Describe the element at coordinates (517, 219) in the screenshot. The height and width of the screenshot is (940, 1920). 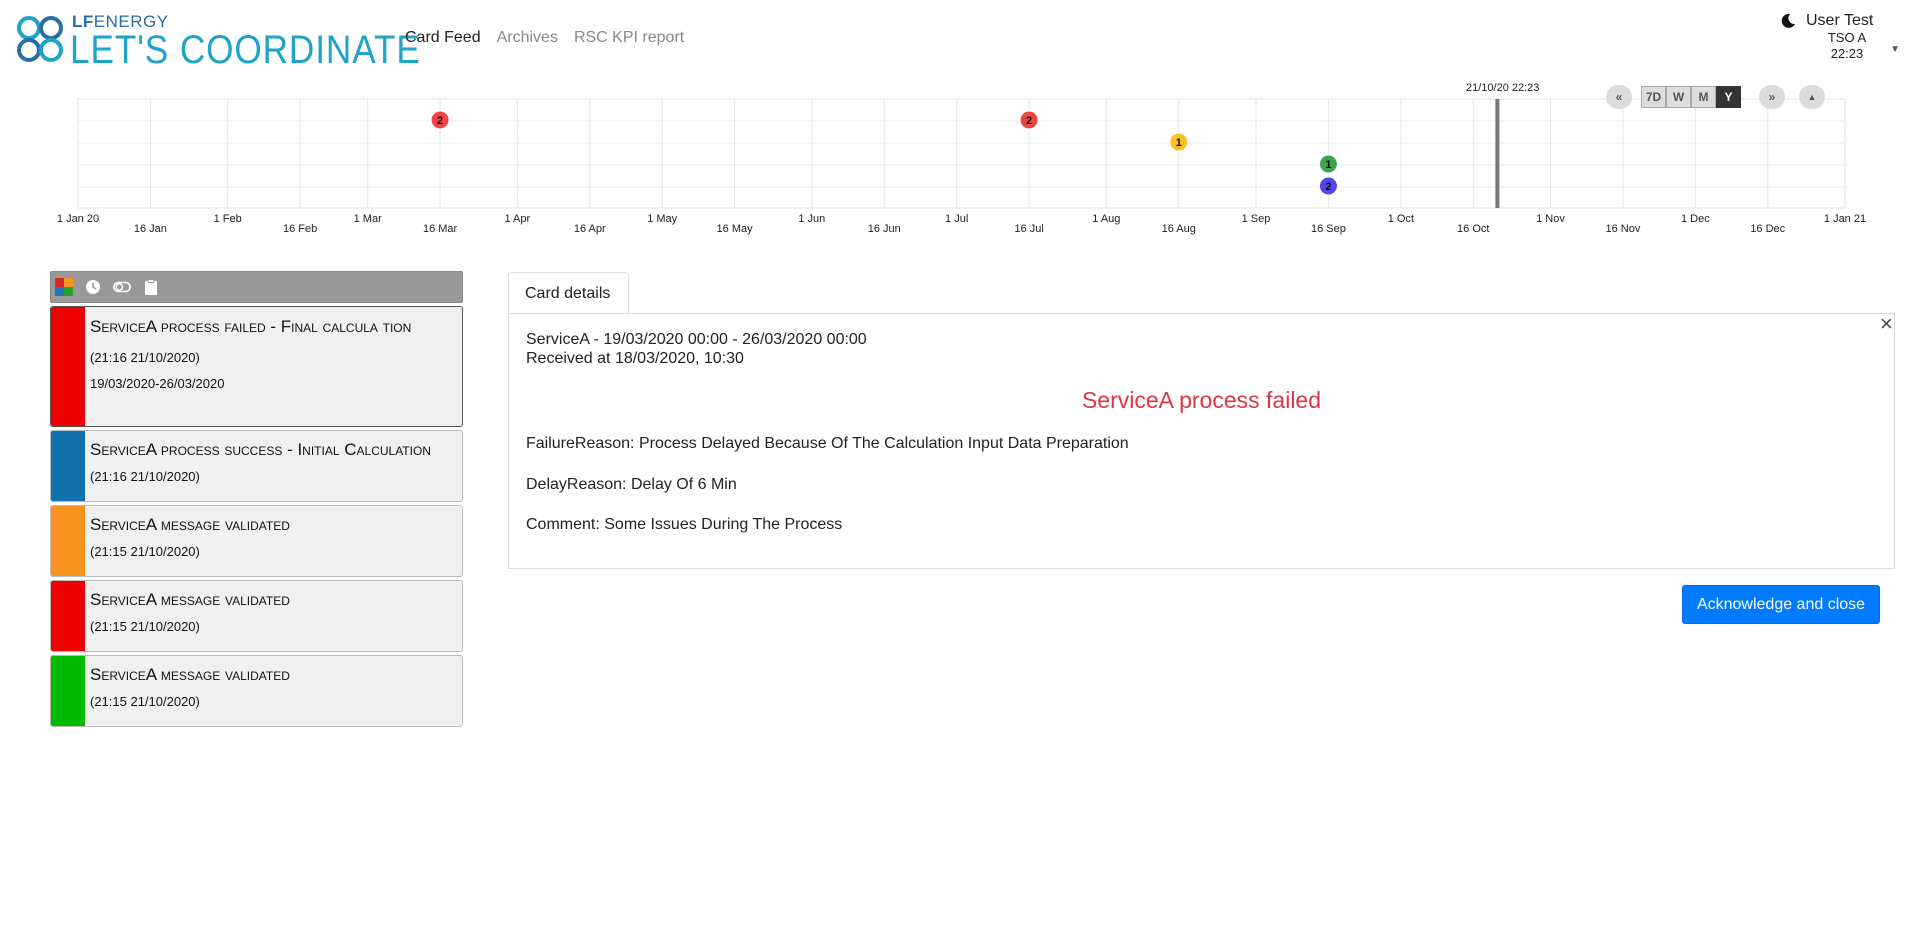
I see `timeline-tick-label: 1 Apr` at that location.